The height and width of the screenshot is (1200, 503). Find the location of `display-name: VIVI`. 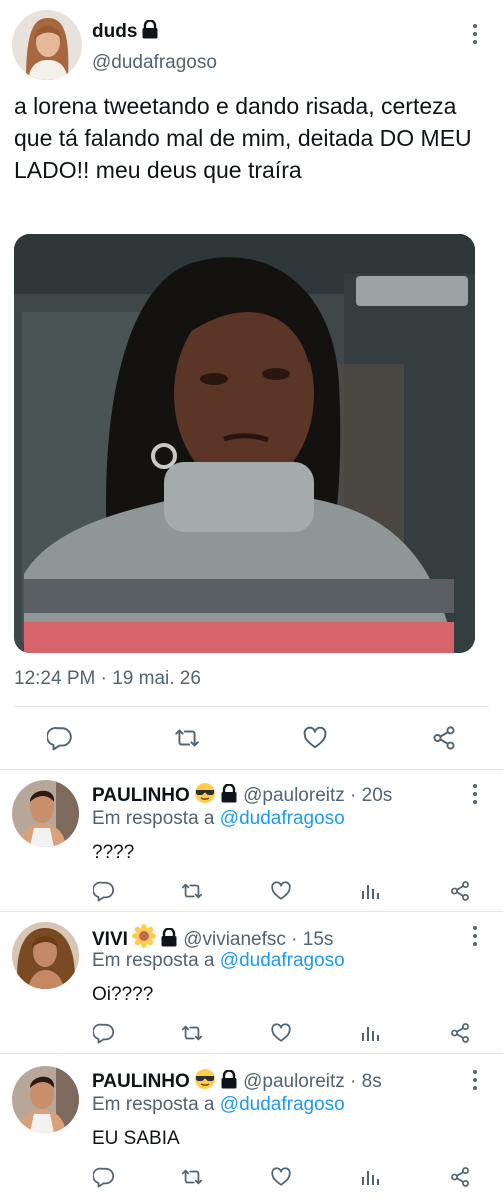

display-name: VIVI is located at coordinates (110, 939).